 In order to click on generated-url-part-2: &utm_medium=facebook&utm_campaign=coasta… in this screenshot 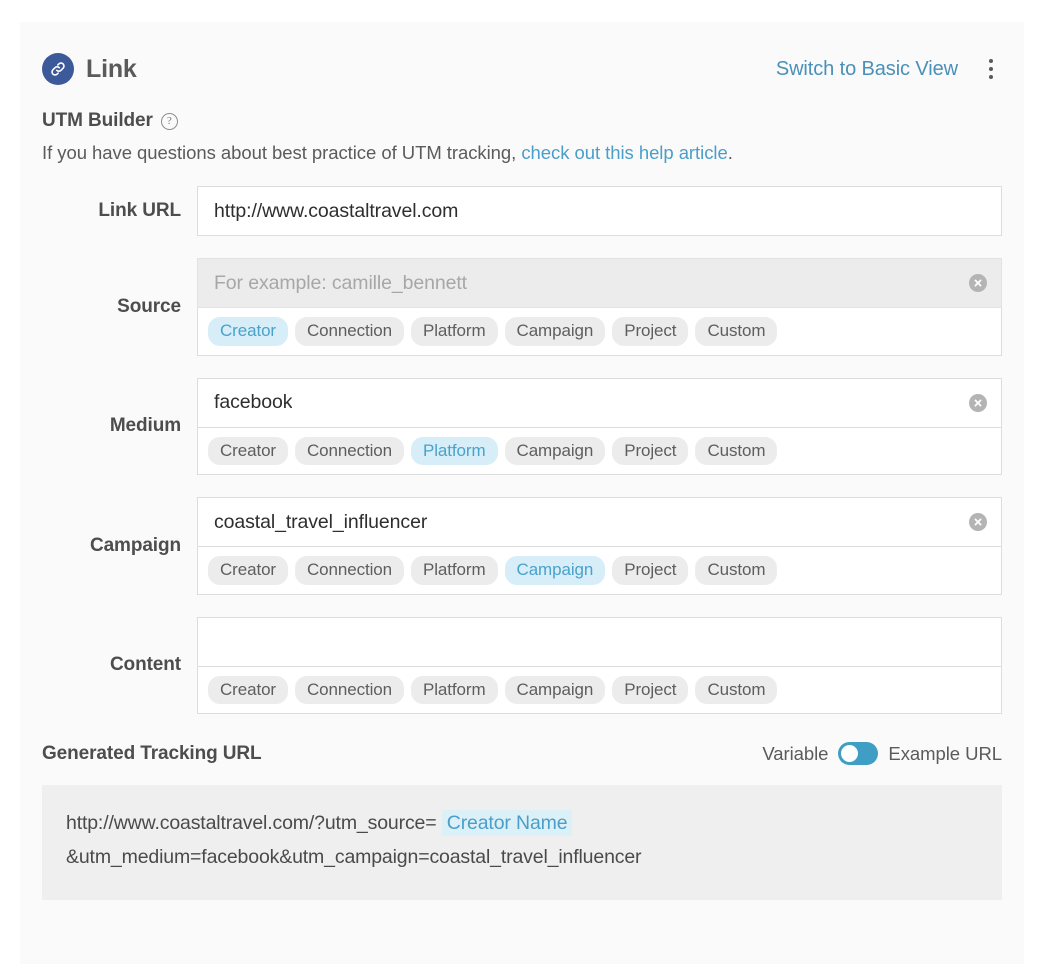, I will do `click(354, 856)`.